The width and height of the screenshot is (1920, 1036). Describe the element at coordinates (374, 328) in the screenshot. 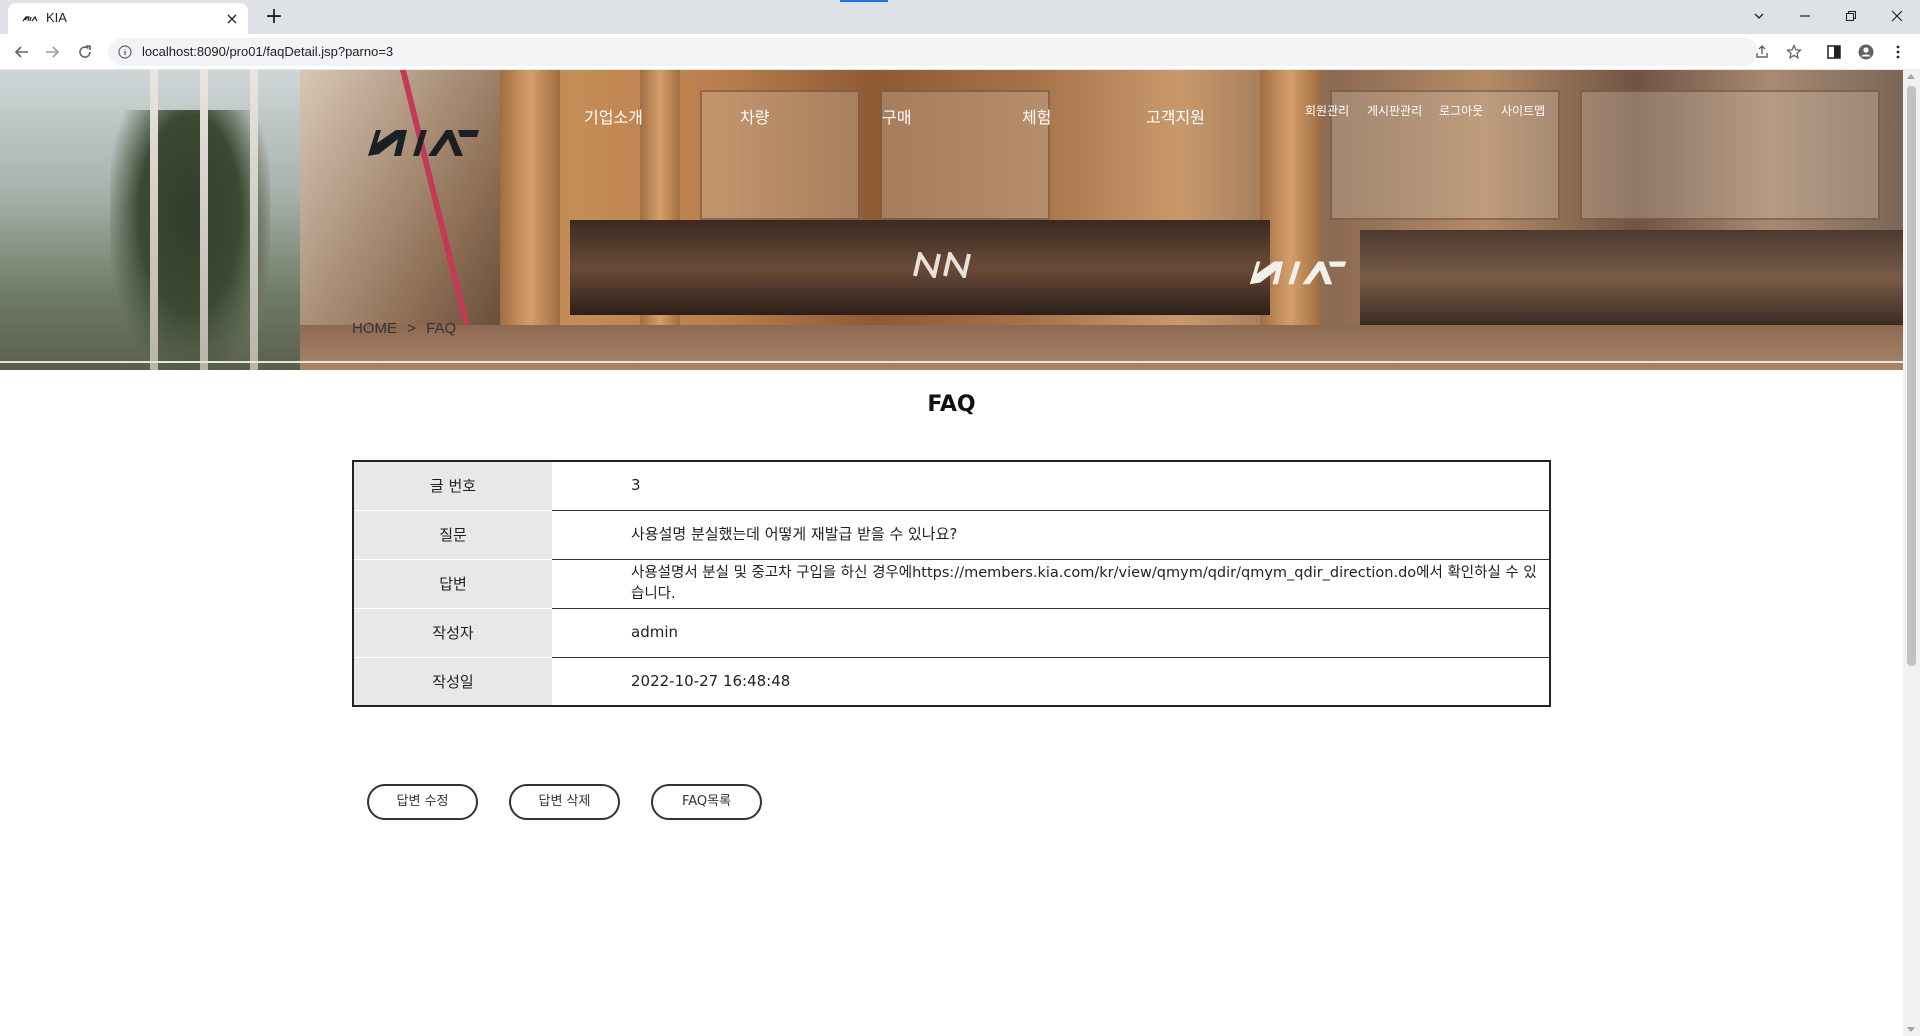

I see `breadcrumb-home: HOME` at that location.